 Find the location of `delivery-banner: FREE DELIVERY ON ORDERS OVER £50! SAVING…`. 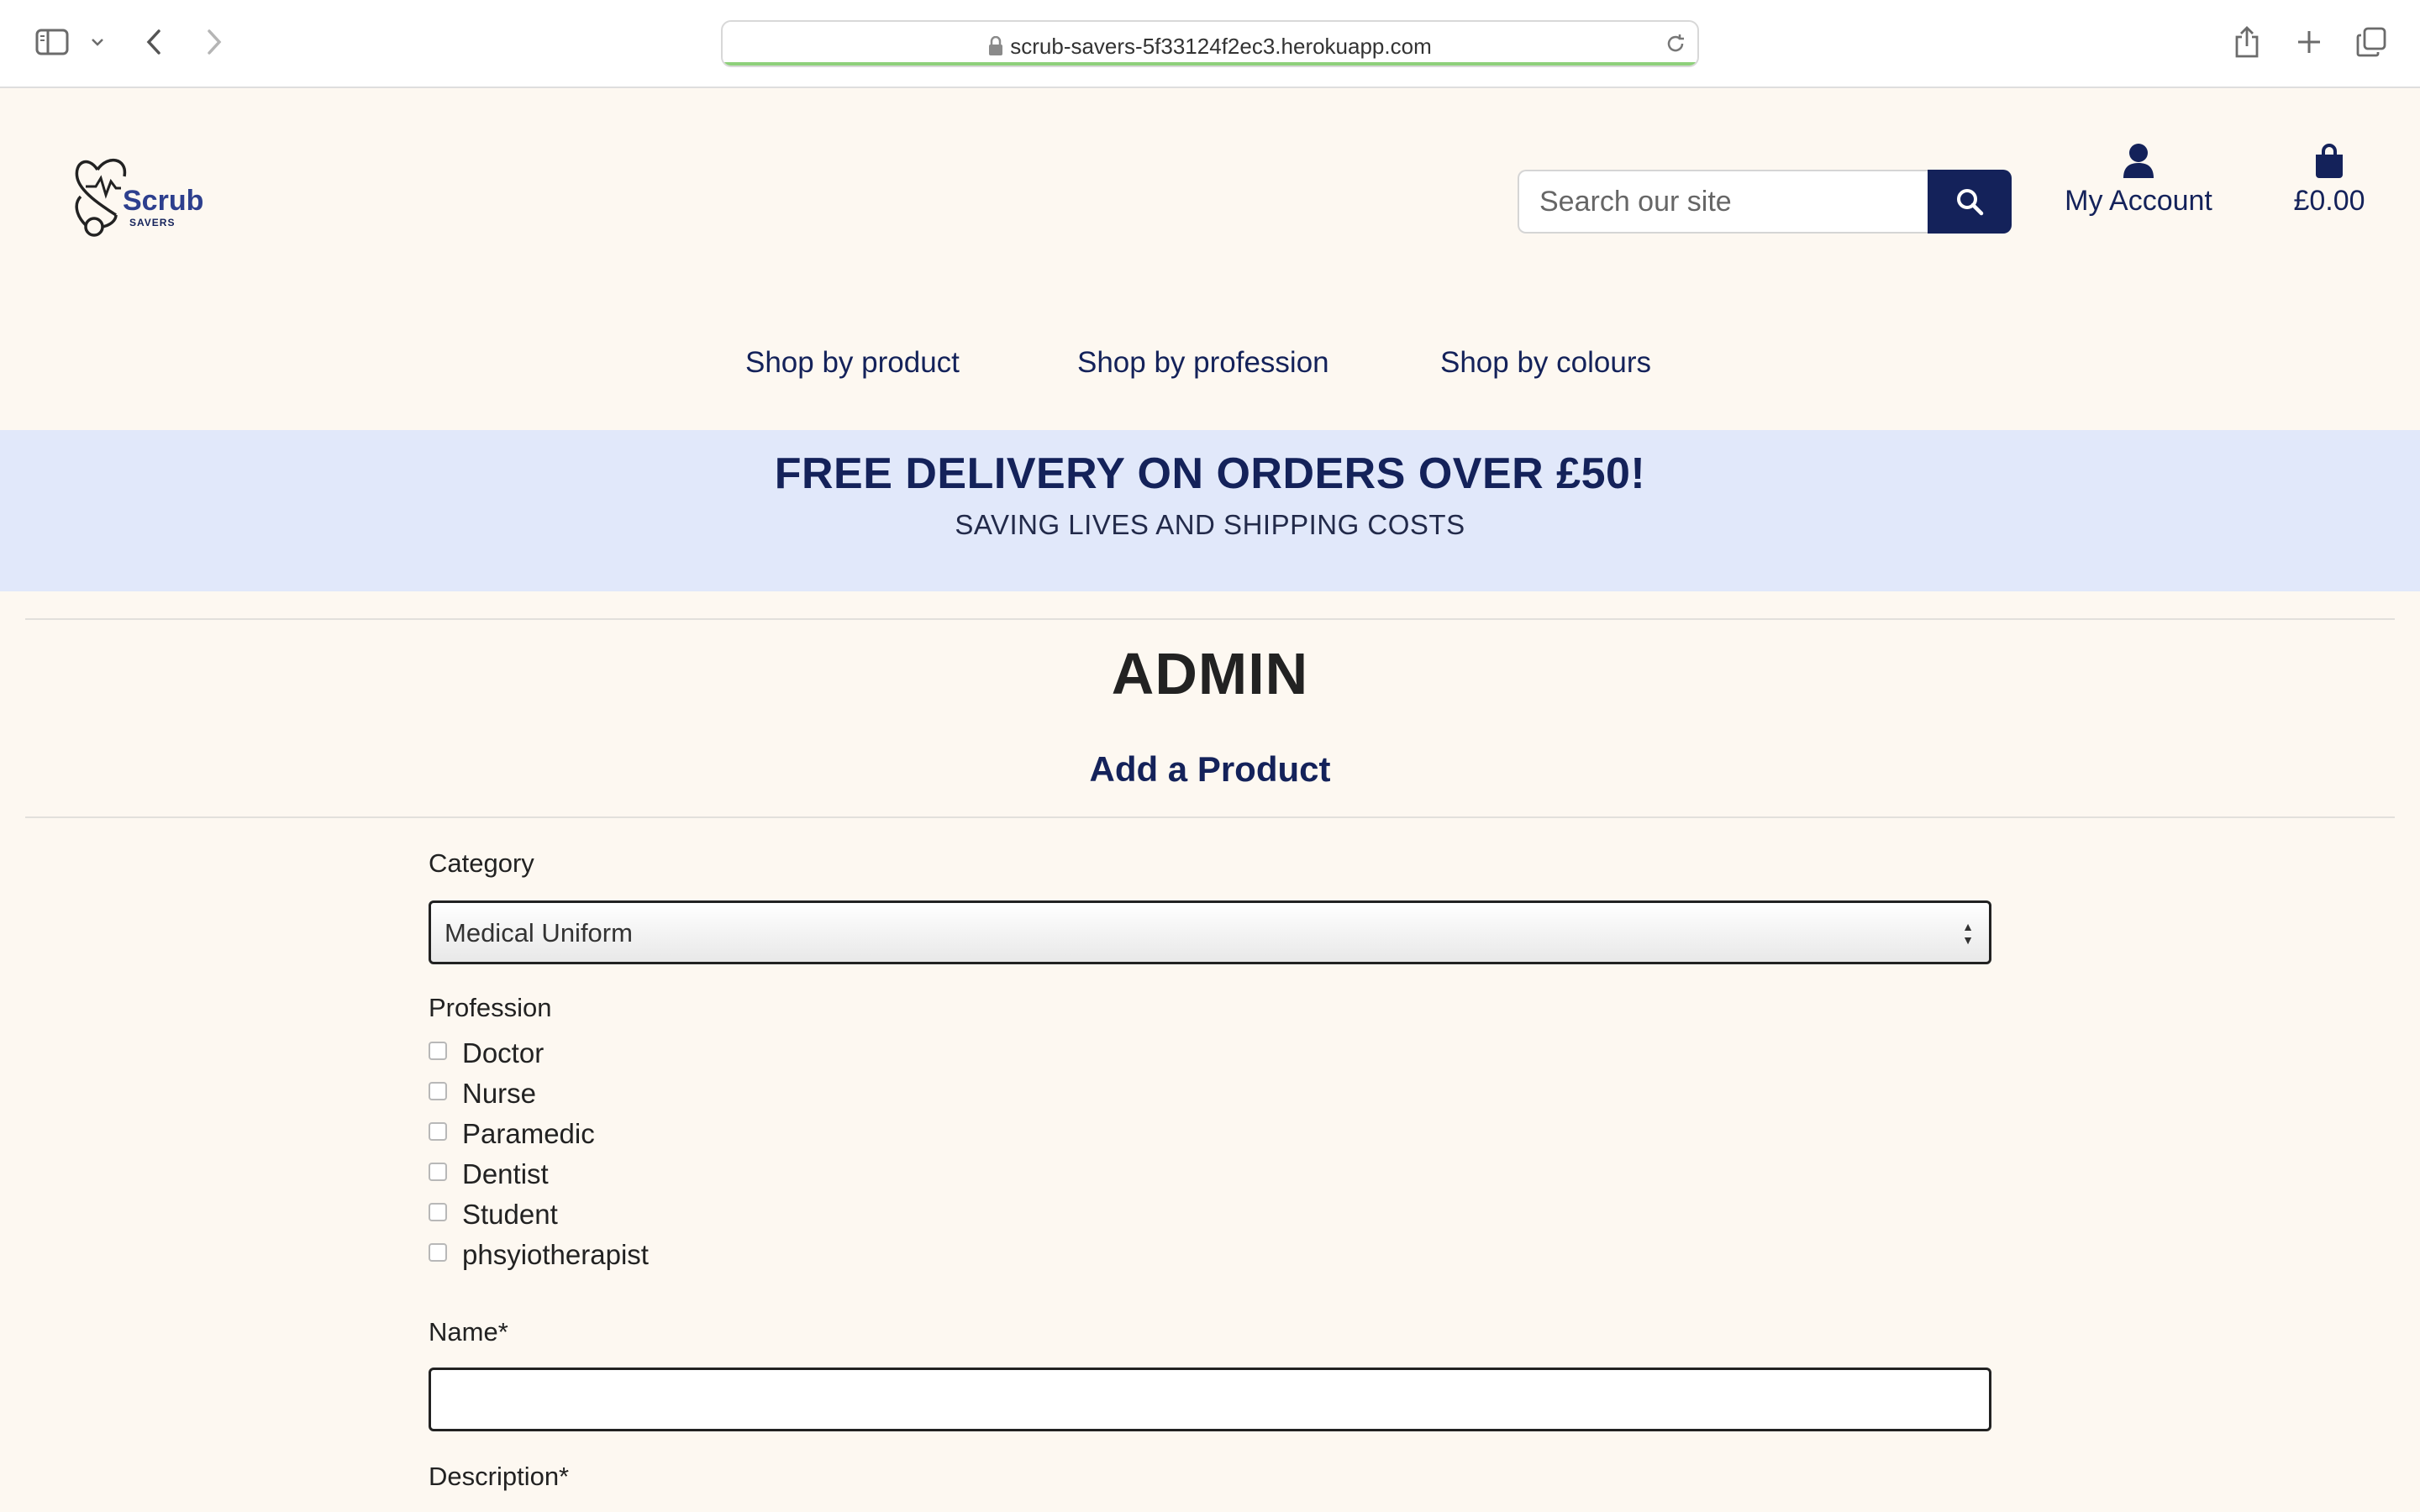

delivery-banner: FREE DELIVERY ON ORDERS OVER £50! SAVING… is located at coordinates (1210, 510).